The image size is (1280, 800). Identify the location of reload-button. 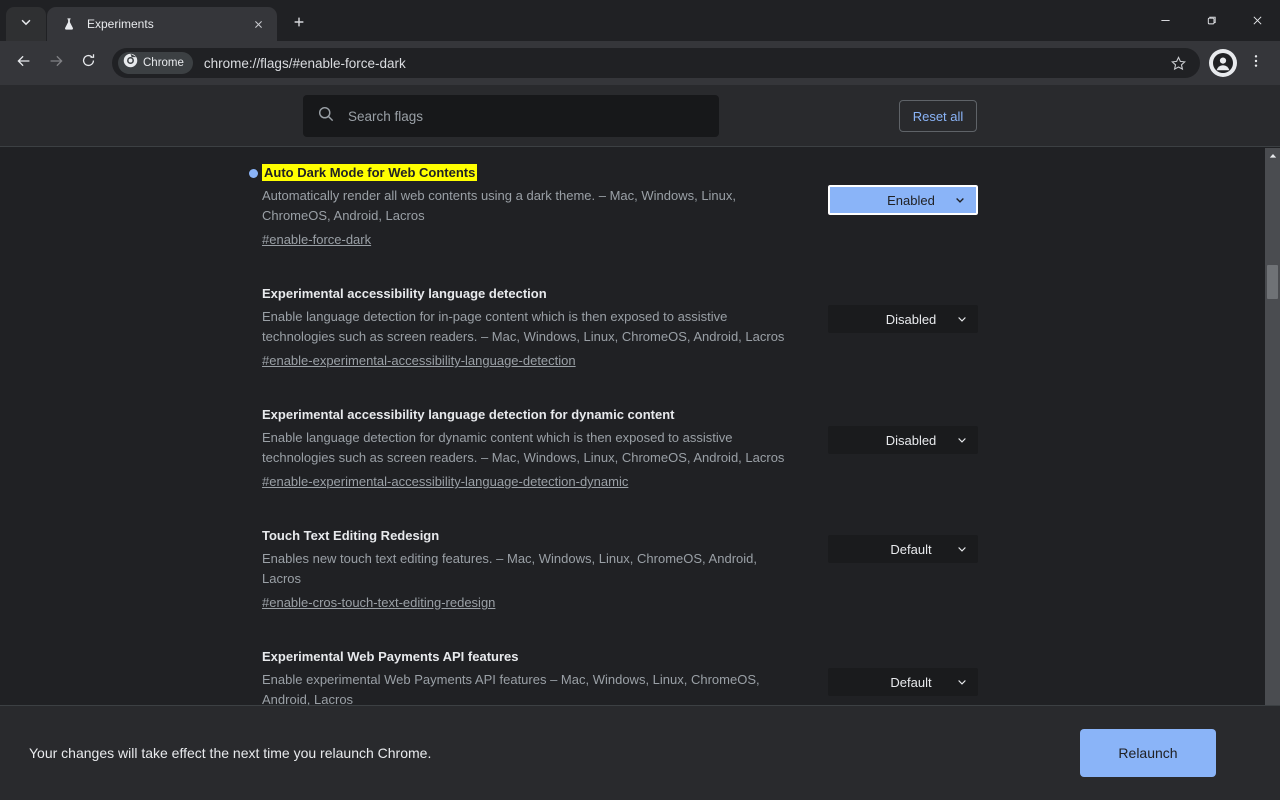
(88, 63).